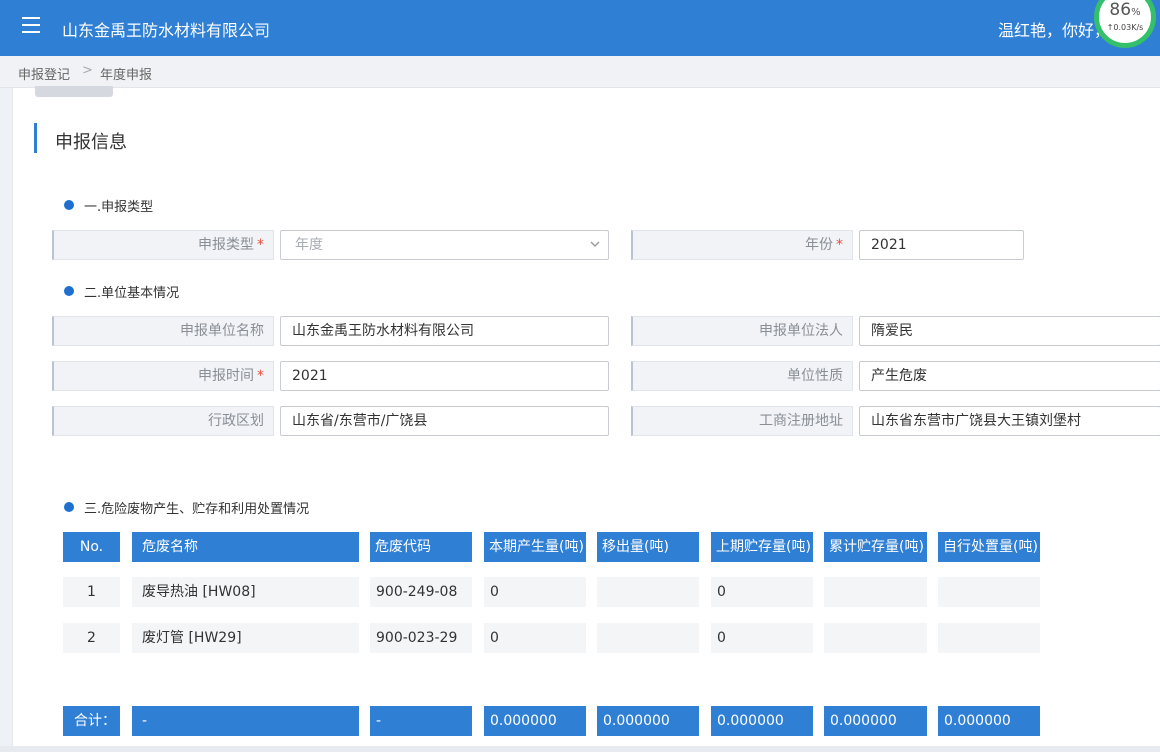  What do you see at coordinates (1125, 10) in the screenshot?
I see `net-percent: 86%` at bounding box center [1125, 10].